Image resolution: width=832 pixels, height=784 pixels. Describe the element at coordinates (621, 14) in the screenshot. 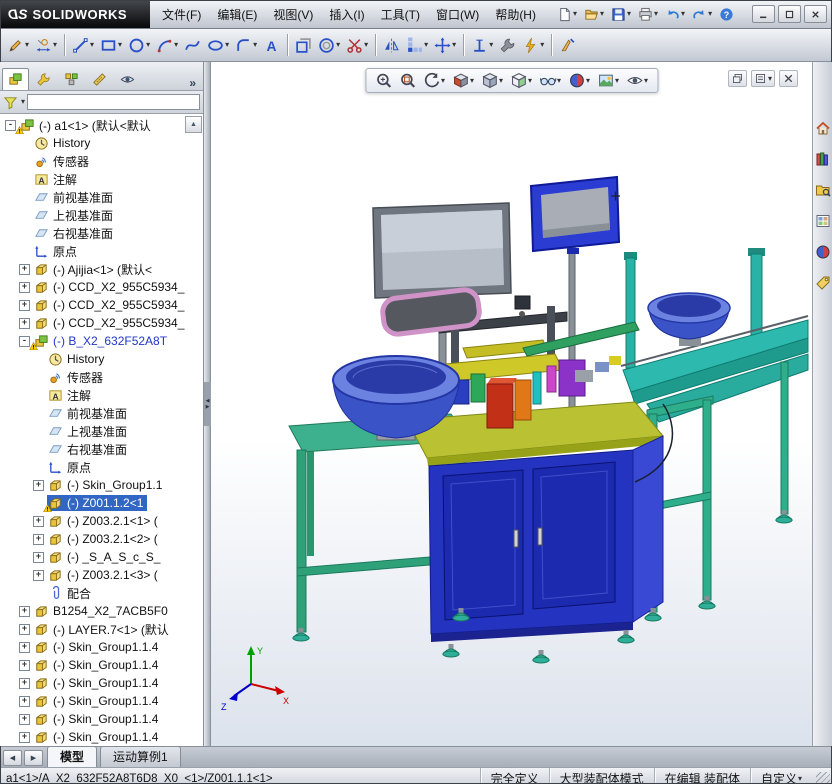

I see `save-button: ▾` at that location.